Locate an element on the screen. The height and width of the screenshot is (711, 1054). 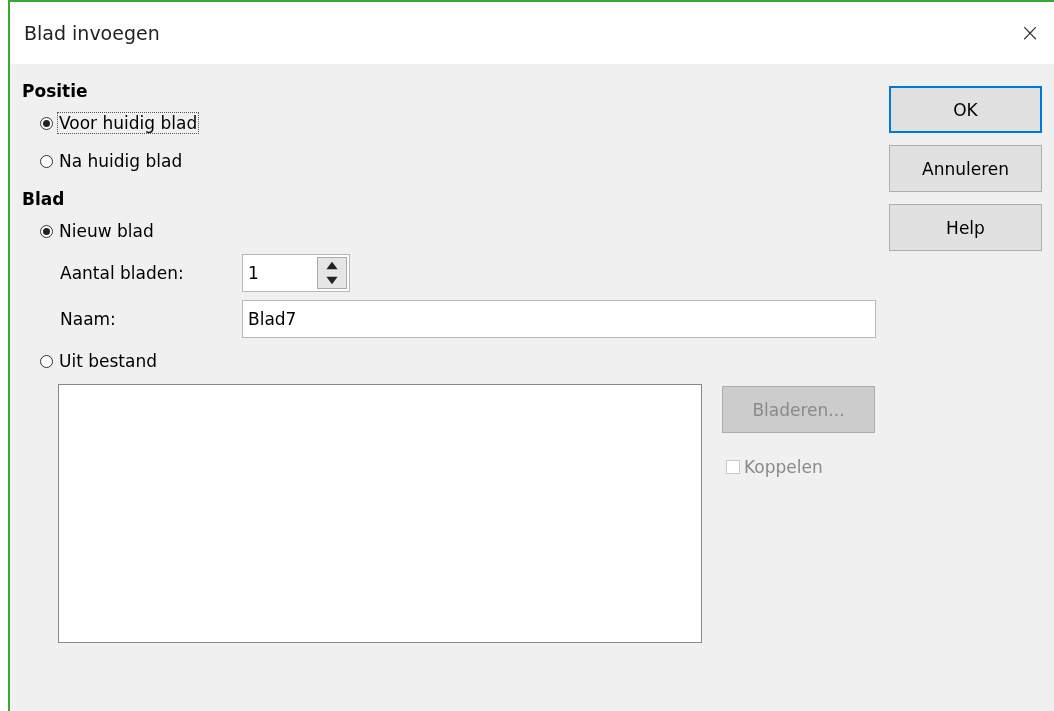
section-heading: Blad is located at coordinates (44, 199).